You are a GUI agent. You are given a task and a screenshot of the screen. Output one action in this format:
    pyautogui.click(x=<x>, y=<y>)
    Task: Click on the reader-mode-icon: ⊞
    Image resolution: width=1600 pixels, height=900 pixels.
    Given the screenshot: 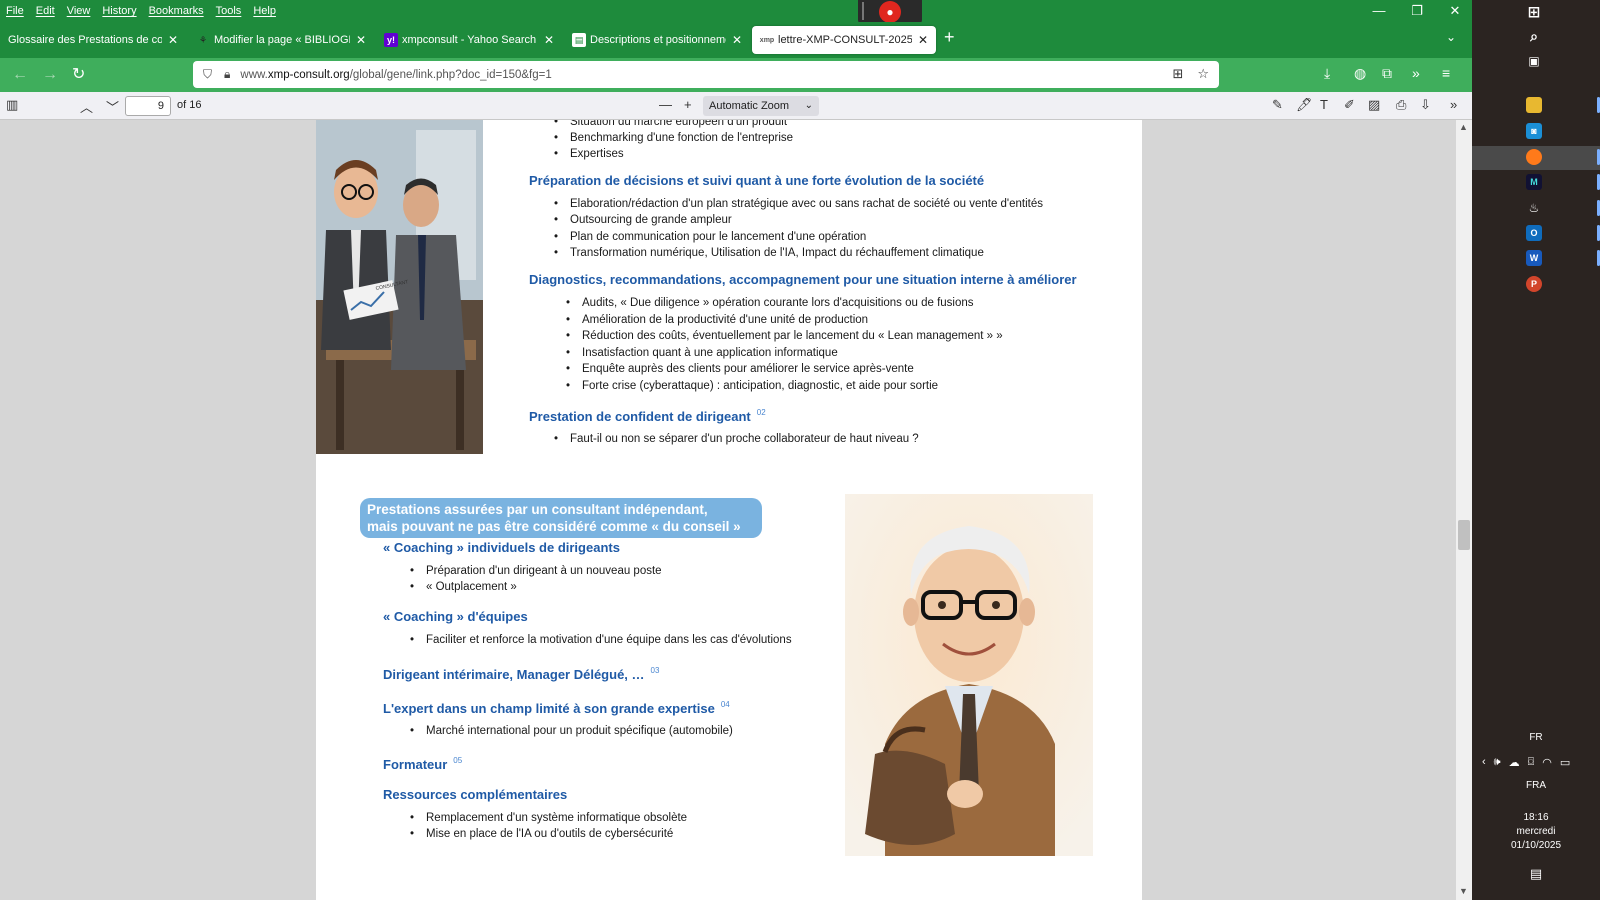 What is the action you would take?
    pyautogui.click(x=1177, y=74)
    